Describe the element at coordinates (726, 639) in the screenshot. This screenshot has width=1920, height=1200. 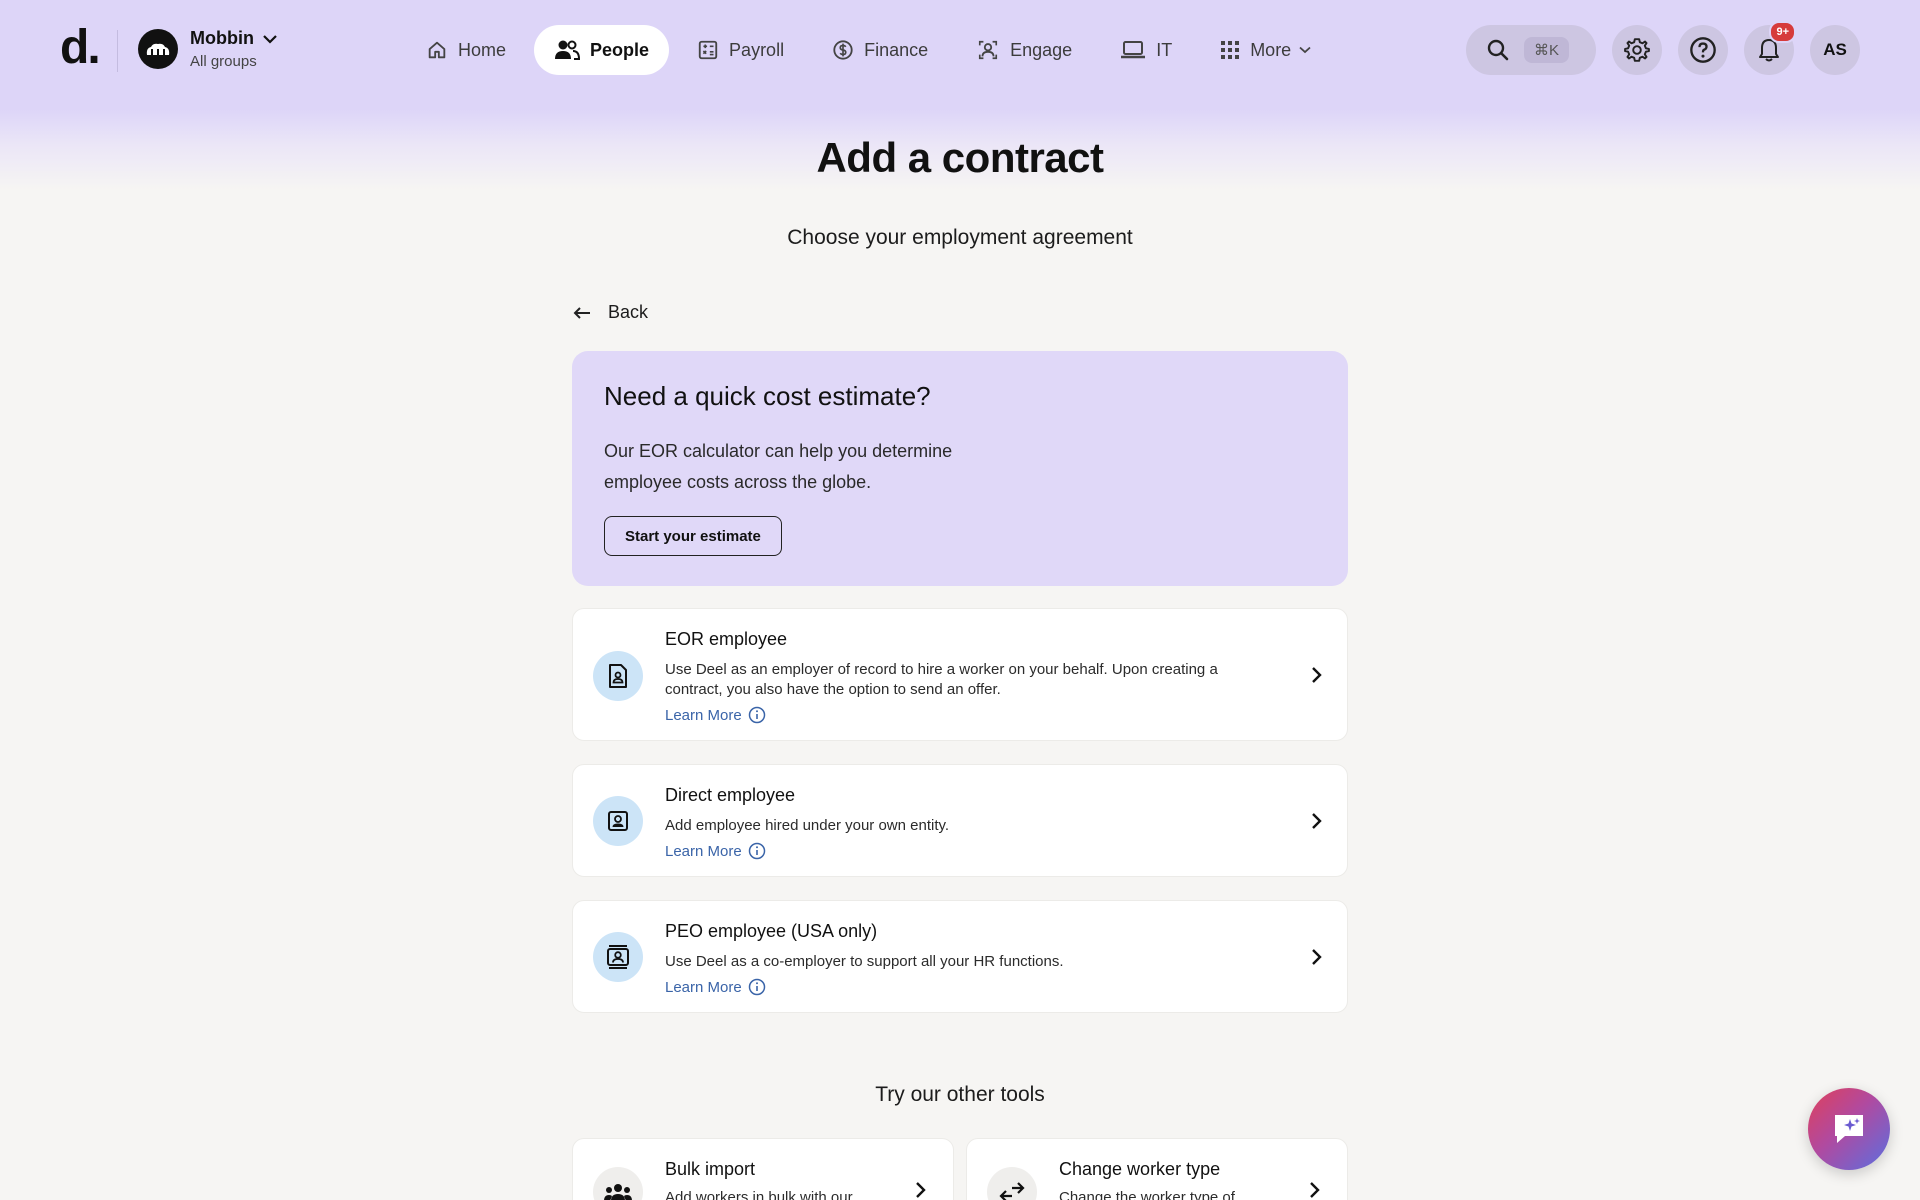
I see `option-title: EOR employee` at that location.